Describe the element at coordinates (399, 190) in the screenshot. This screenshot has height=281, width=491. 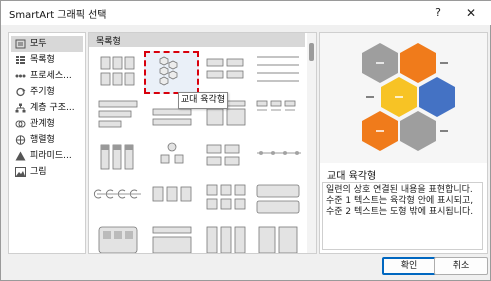
I see `description-line: 일련의 상호 연결된 내용을 표현합니다.` at that location.